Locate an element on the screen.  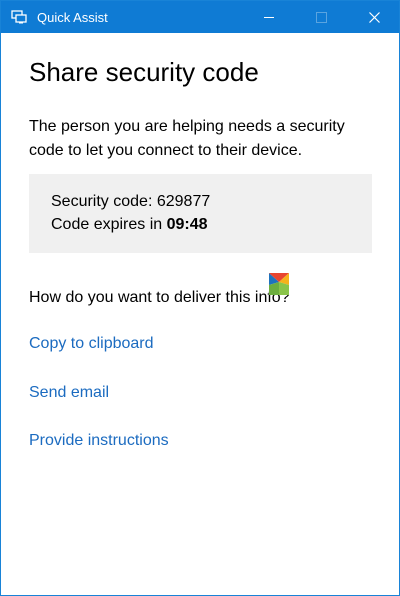
quick-assist-icon is located at coordinates (19, 17).